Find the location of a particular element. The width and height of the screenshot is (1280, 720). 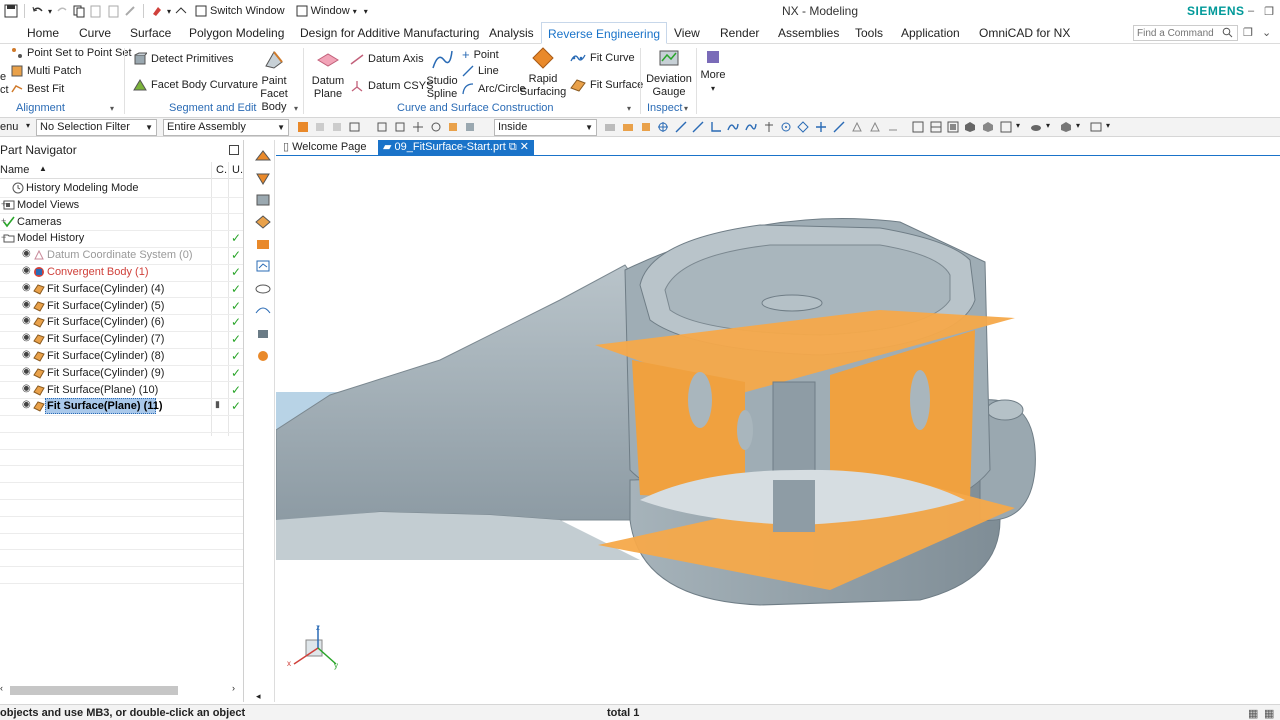

tab-tools: Tools is located at coordinates (869, 33).